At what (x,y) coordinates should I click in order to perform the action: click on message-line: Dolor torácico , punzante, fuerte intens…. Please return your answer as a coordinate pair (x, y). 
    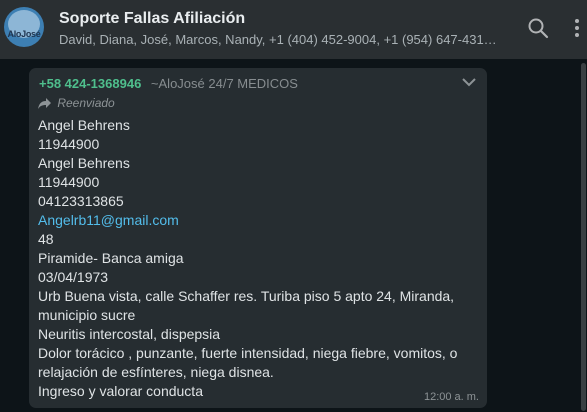
    Looking at the image, I should click on (248, 353).